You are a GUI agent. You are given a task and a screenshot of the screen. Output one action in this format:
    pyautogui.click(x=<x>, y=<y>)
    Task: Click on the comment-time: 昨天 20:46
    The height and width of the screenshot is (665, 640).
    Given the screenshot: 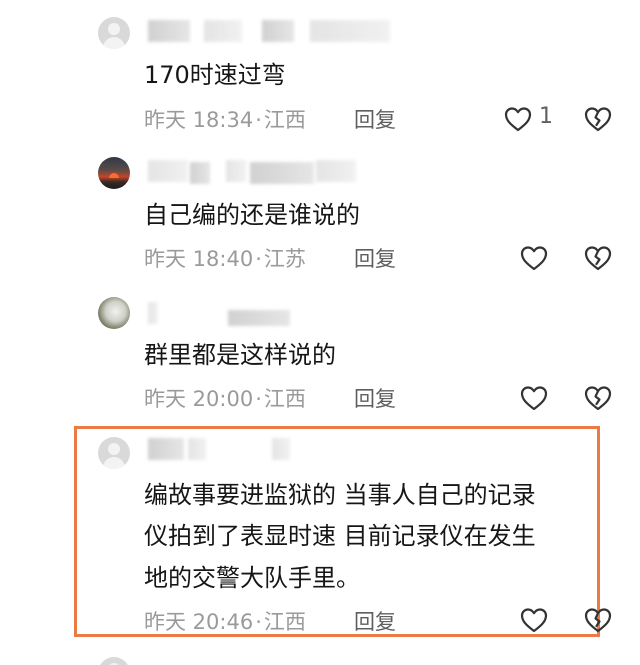 What is the action you would take?
    pyautogui.click(x=199, y=622)
    